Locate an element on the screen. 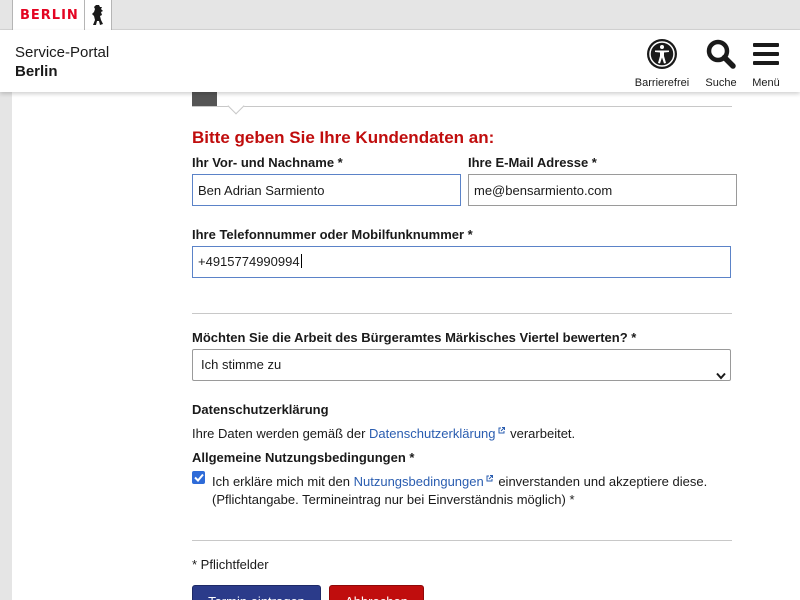 This screenshot has height=600, width=800. berlin-logo: BERLIN is located at coordinates (62, 15).